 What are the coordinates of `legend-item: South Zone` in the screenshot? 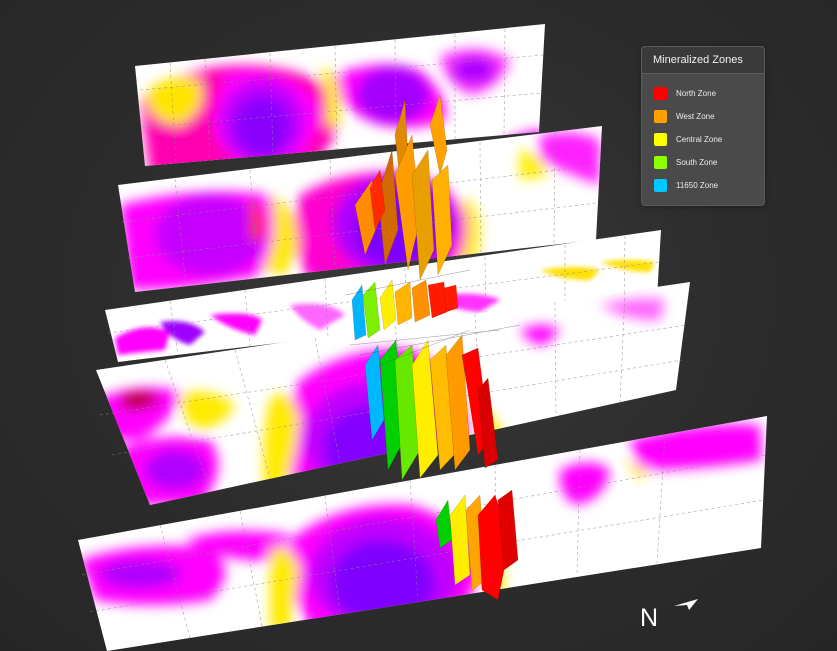 It's located at (709, 162).